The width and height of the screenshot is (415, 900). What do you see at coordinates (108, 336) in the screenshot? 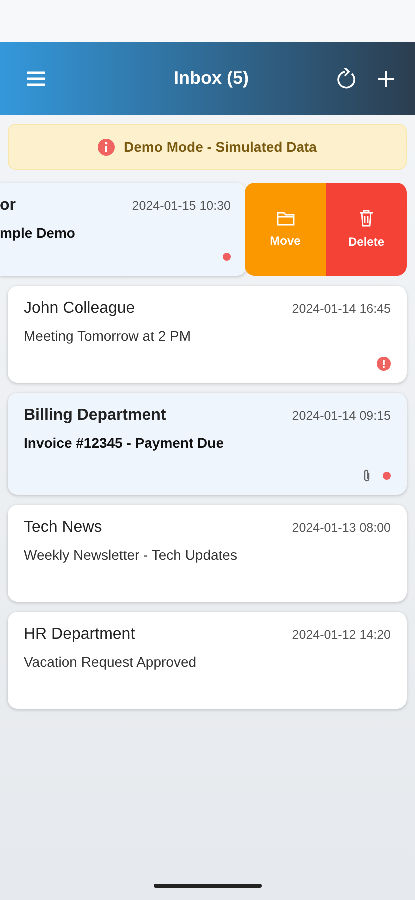
I see `email-subject: Meeting Tomorrow at 2 PM` at bounding box center [108, 336].